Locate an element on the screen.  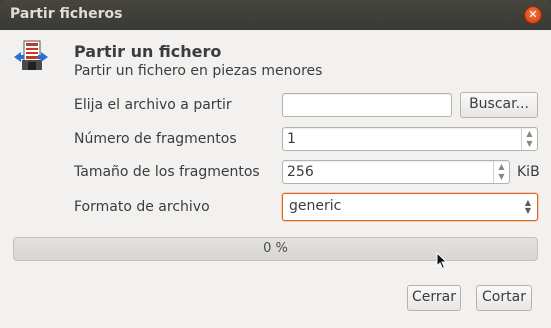
format-select: generic ▲ ▼ is located at coordinates (410, 207).